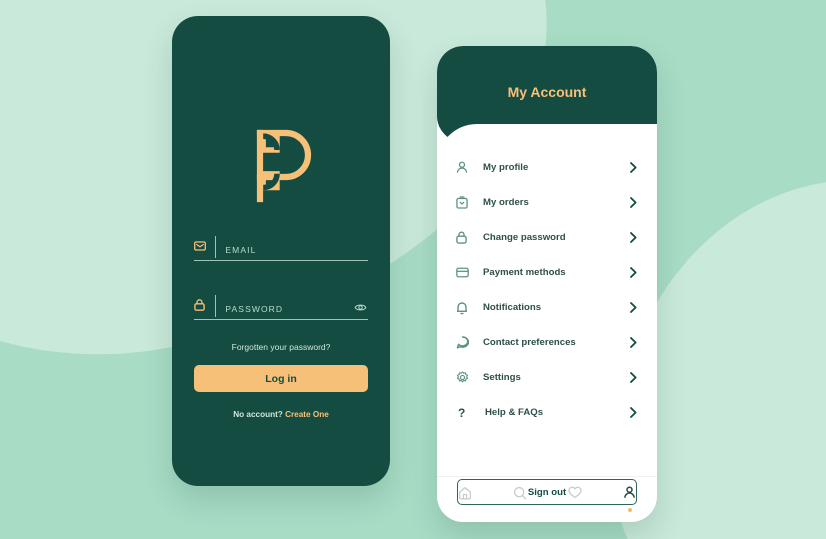 Image resolution: width=826 pixels, height=539 pixels. I want to click on search-icon, so click(520, 495).